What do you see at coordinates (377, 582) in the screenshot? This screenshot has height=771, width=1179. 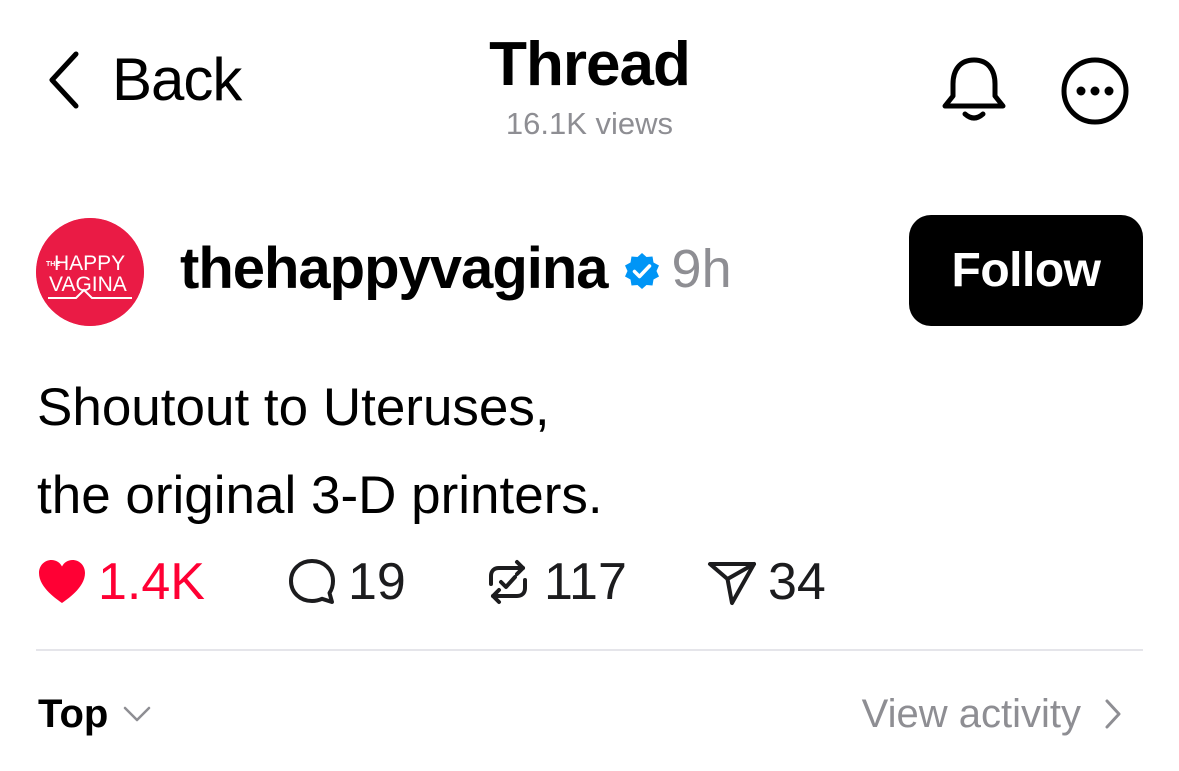 I see `reply-count: 19` at bounding box center [377, 582].